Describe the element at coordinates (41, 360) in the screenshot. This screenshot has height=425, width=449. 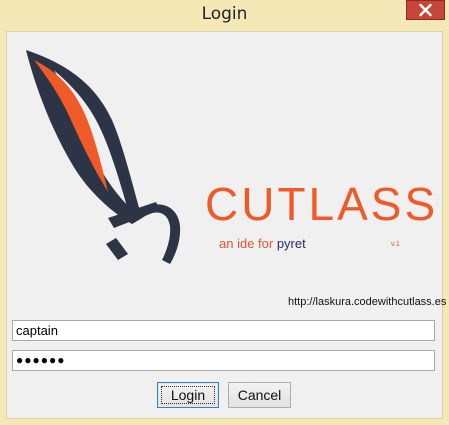
I see `password-mask: ●●●●●●` at that location.